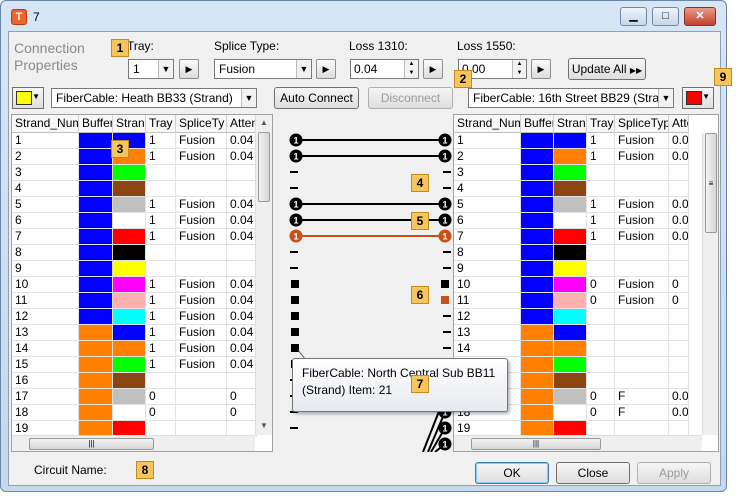  What do you see at coordinates (487, 124) in the screenshot?
I see `right-column-header: Strand_Num` at bounding box center [487, 124].